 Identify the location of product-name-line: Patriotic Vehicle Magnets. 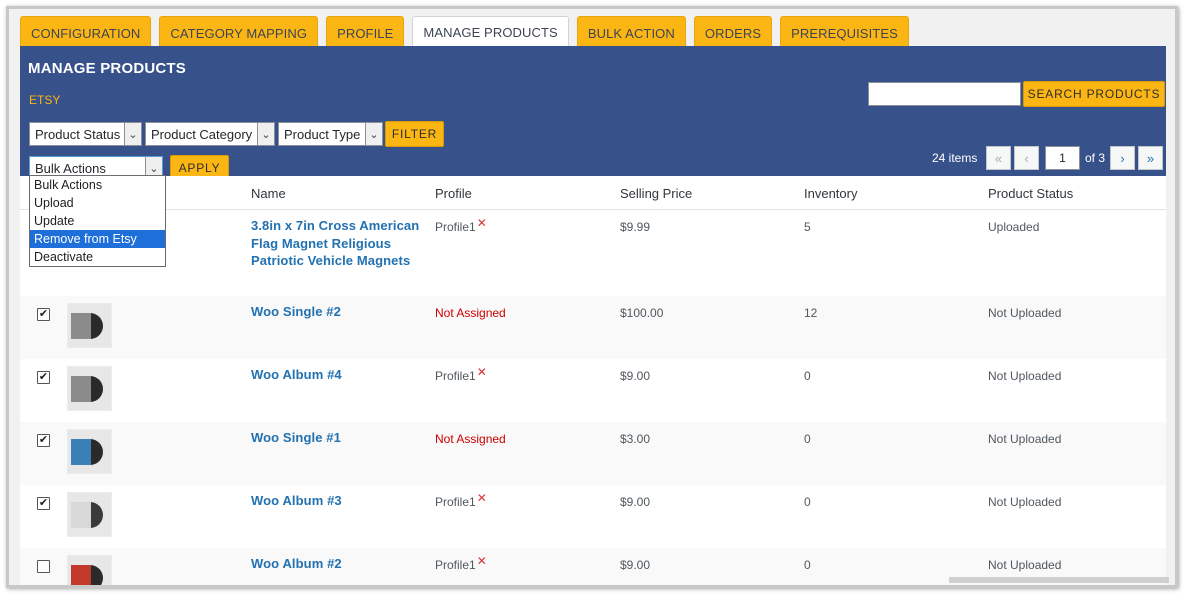
(331, 260).